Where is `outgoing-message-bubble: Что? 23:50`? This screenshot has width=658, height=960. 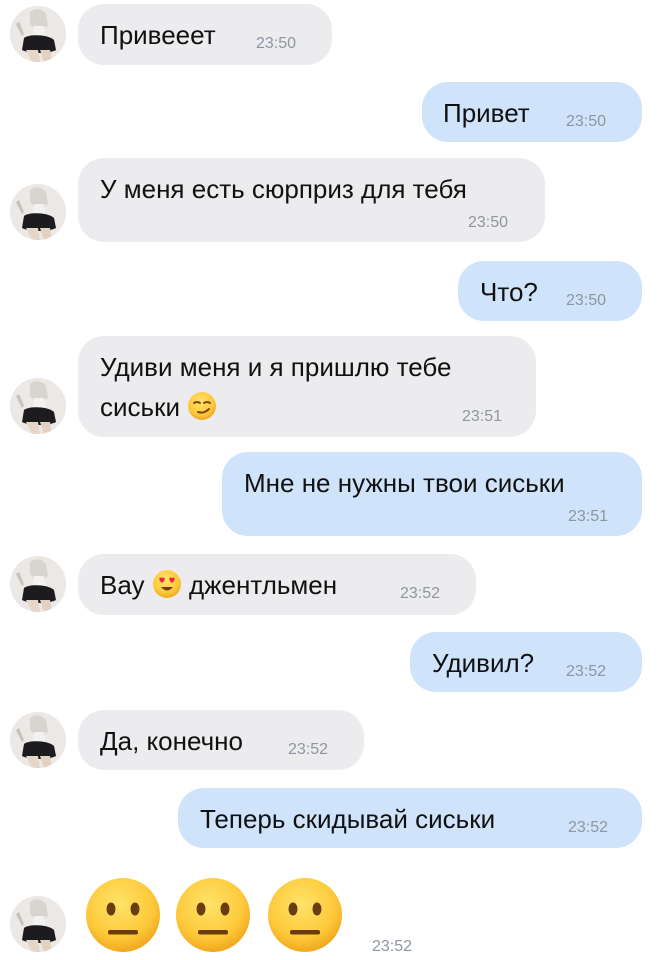 outgoing-message-bubble: Что? 23:50 is located at coordinates (550, 291).